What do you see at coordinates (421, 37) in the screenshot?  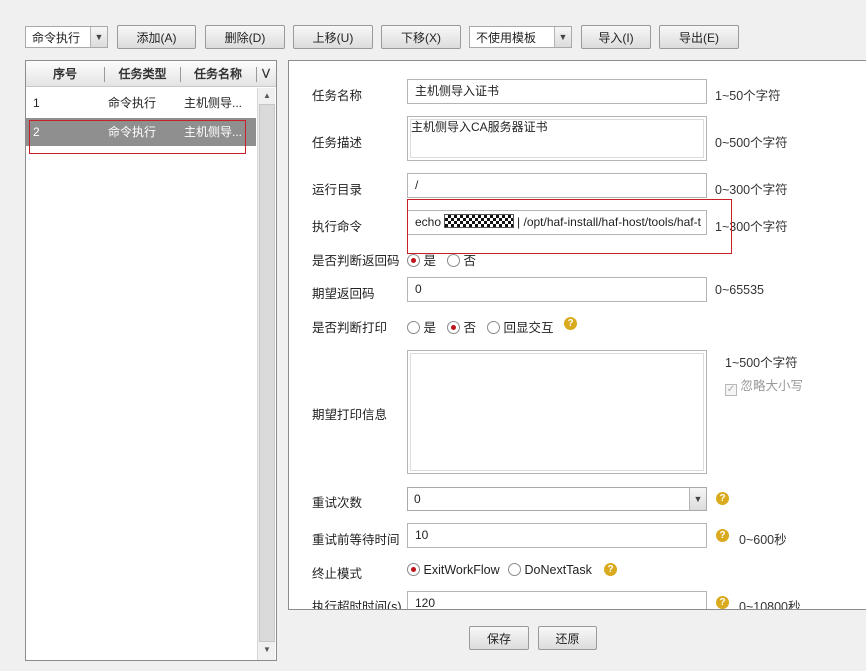 I see `move-down-button: 下移(X)` at bounding box center [421, 37].